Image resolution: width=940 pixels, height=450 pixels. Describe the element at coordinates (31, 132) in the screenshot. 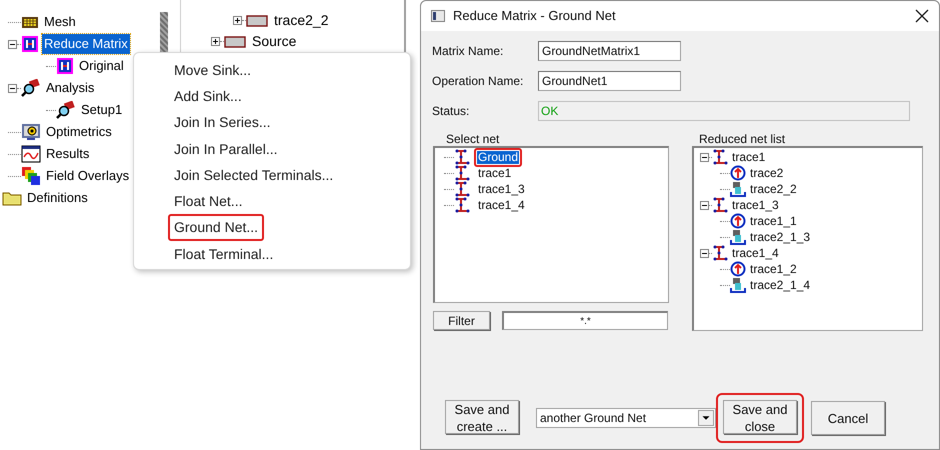

I see `gear-monitor-icon` at that location.